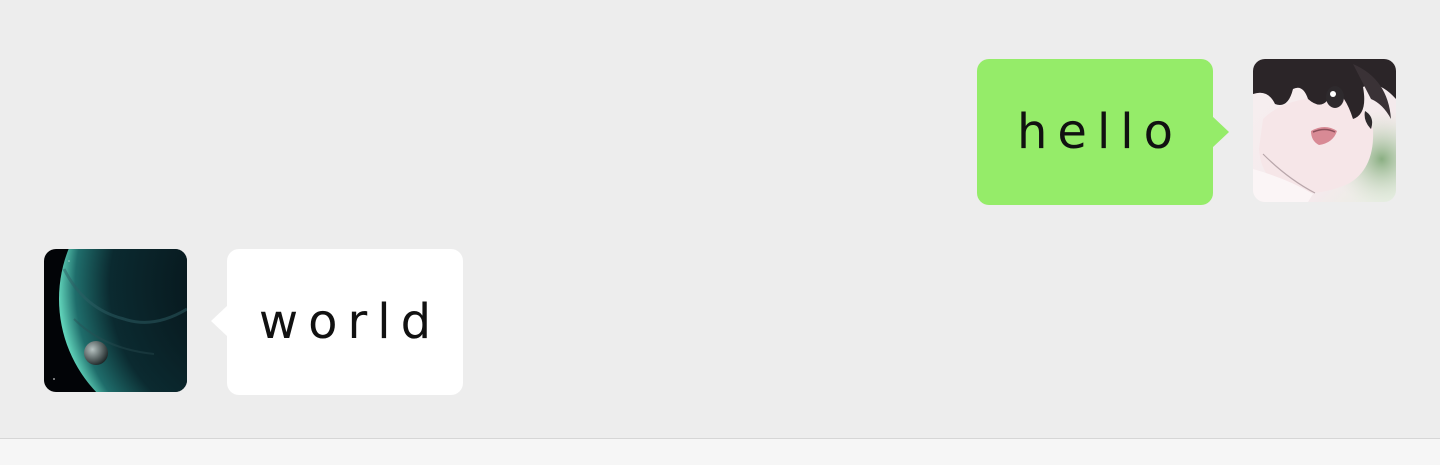 Image resolution: width=1440 pixels, height=465 pixels. I want to click on outgoing-message-bubble: hello, so click(1103, 132).